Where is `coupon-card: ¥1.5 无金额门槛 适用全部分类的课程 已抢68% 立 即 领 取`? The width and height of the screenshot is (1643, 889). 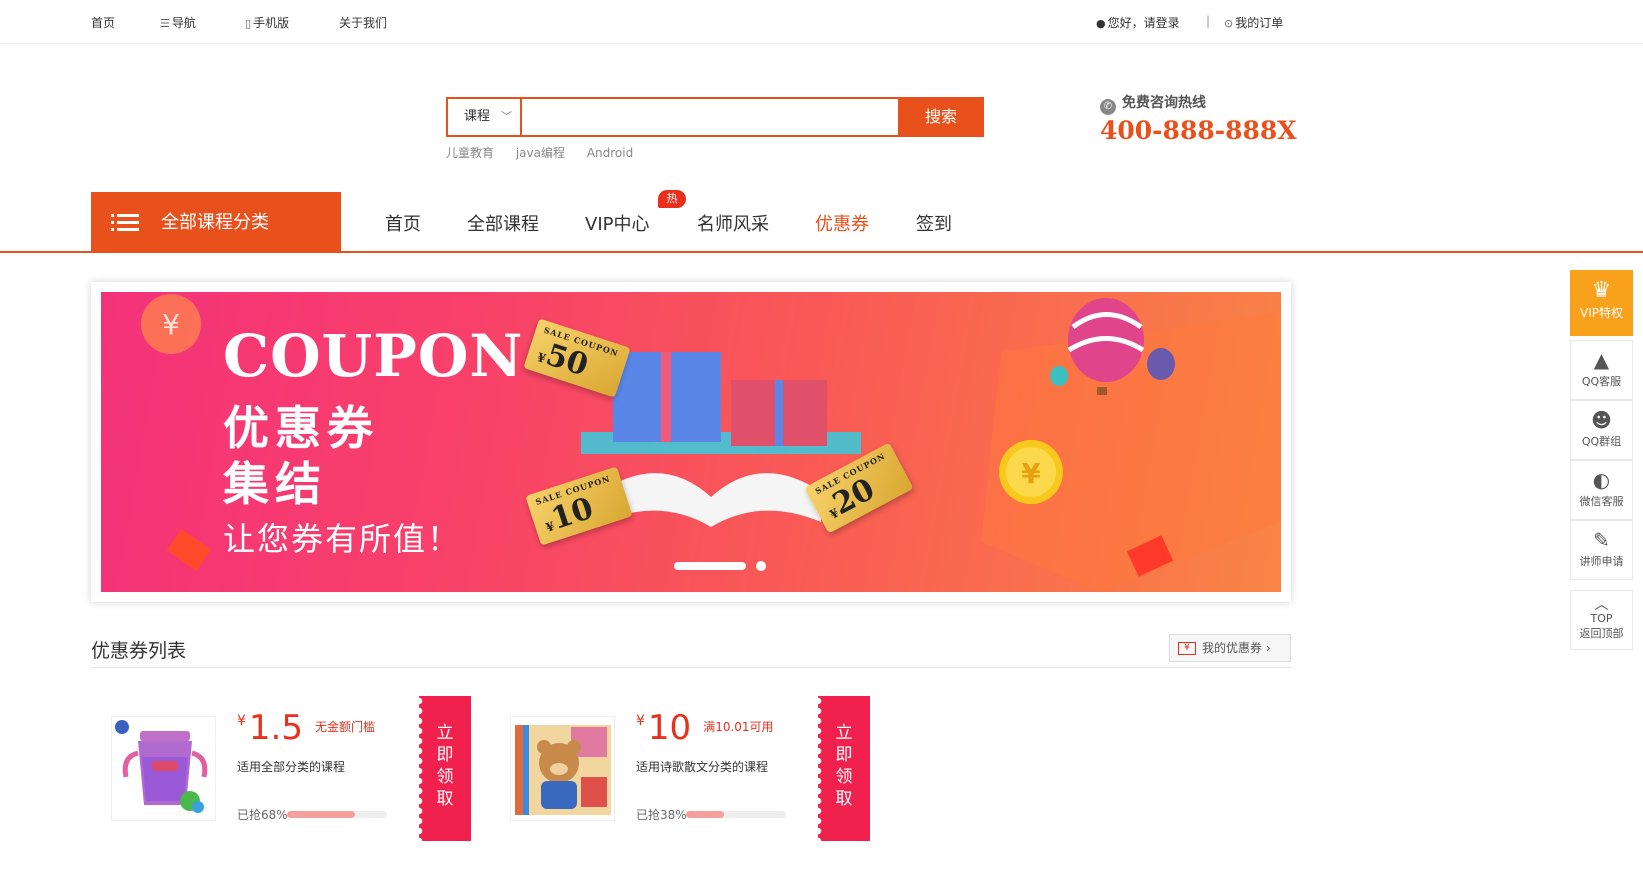
coupon-card: ¥1.5 无金额门槛 适用全部分类的课程 已抢68% 立 即 领 取 is located at coordinates (281, 768).